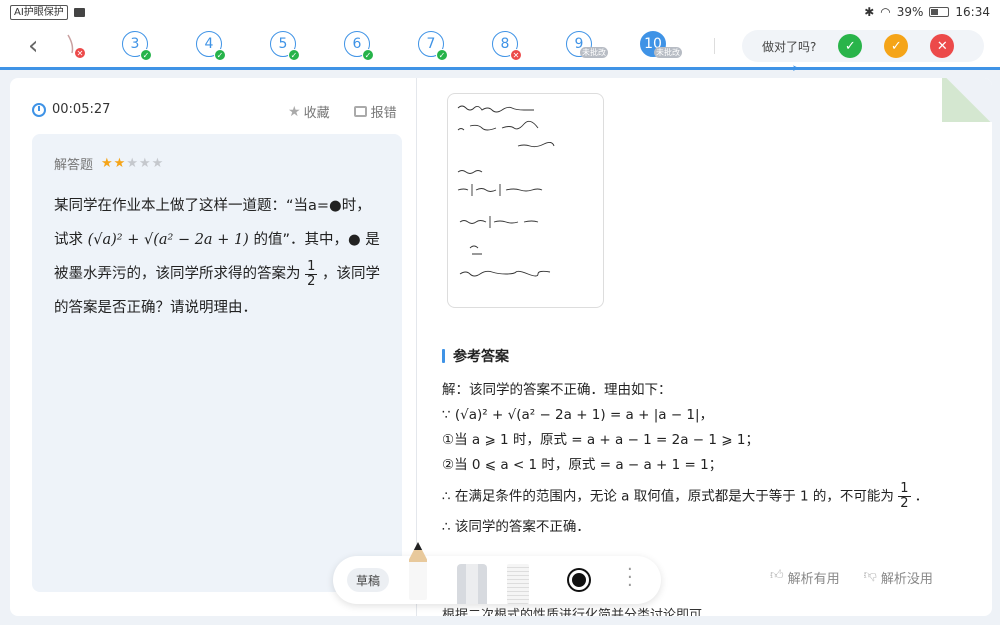 The image size is (1000, 625). What do you see at coordinates (578, 415) in the screenshot?
I see `answer-line: ∵ (√a)² + √(a² − 2a + 1) = a + |a − 1|，` at bounding box center [578, 415].